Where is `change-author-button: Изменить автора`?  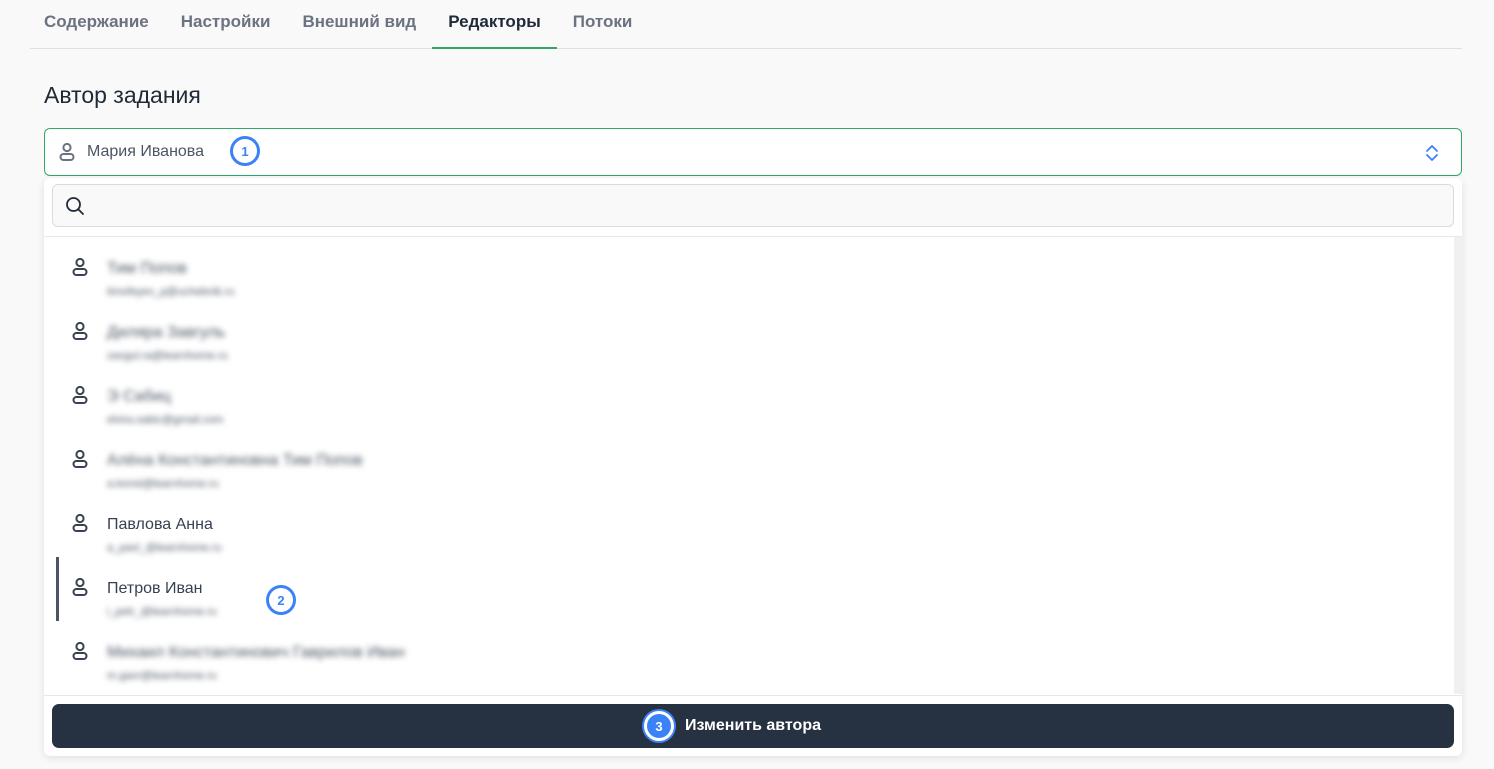
change-author-button: Изменить автора is located at coordinates (753, 726).